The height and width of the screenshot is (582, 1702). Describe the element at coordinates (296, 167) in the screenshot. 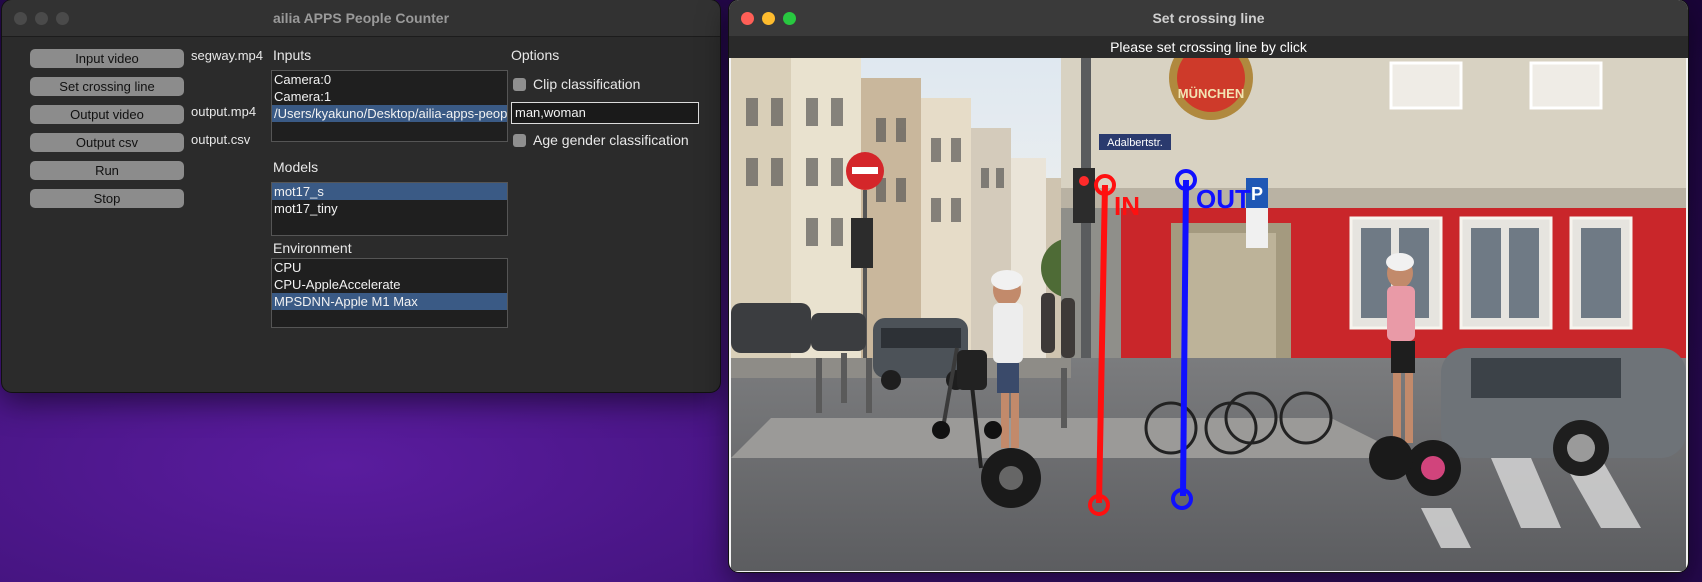

I see `models-heading: Models` at that location.